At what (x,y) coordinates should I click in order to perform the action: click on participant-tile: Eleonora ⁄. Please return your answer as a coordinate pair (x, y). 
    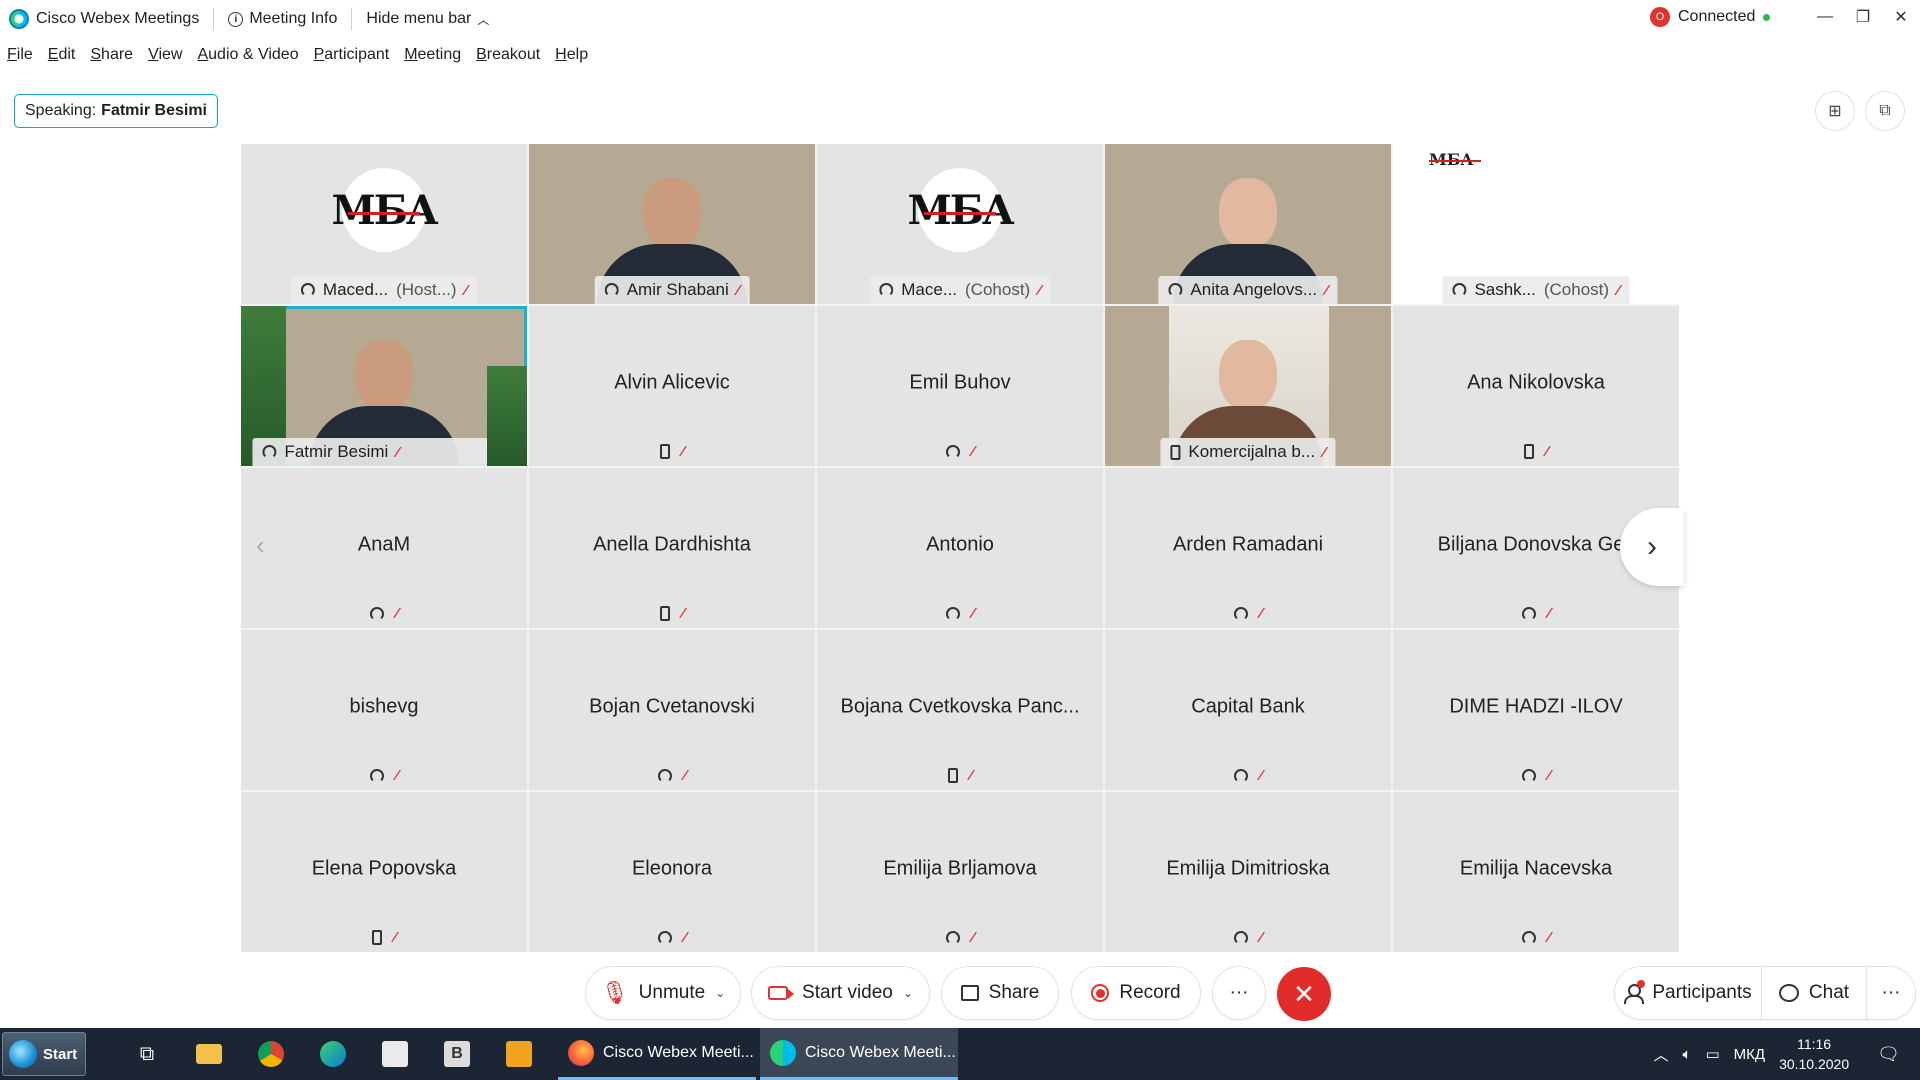
    Looking at the image, I should click on (672, 872).